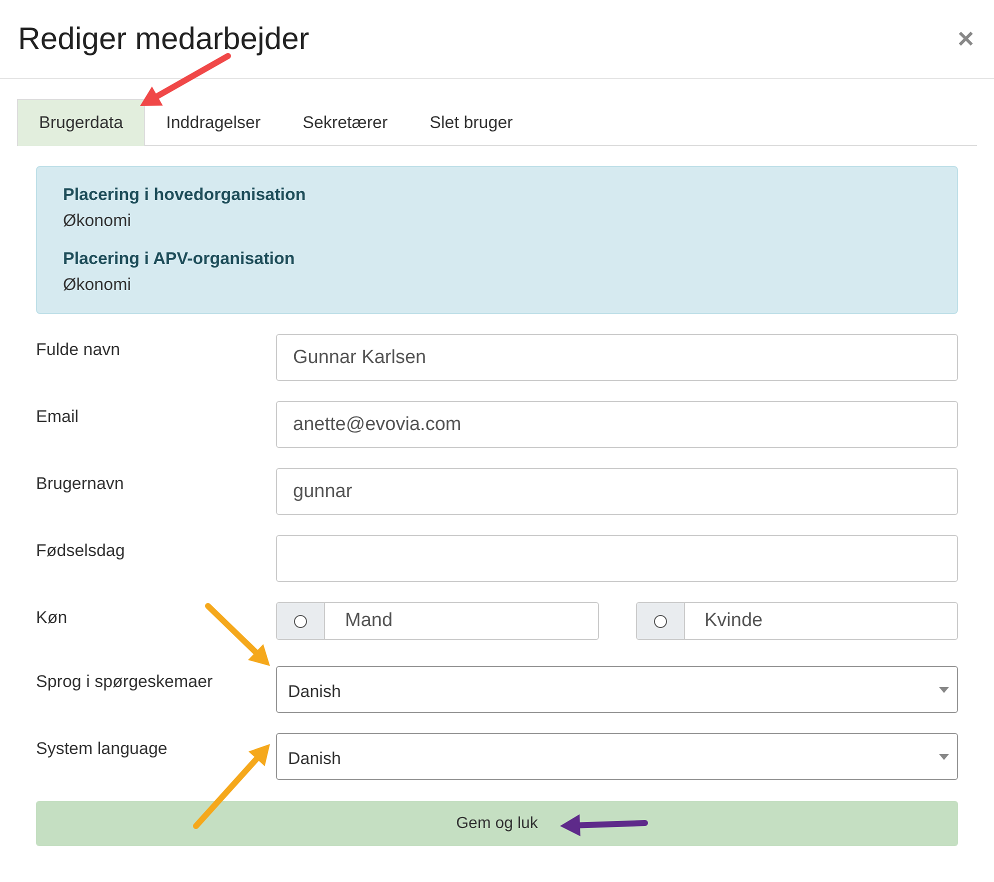  What do you see at coordinates (497, 823) in the screenshot?
I see `save-button: Gem og luk` at bounding box center [497, 823].